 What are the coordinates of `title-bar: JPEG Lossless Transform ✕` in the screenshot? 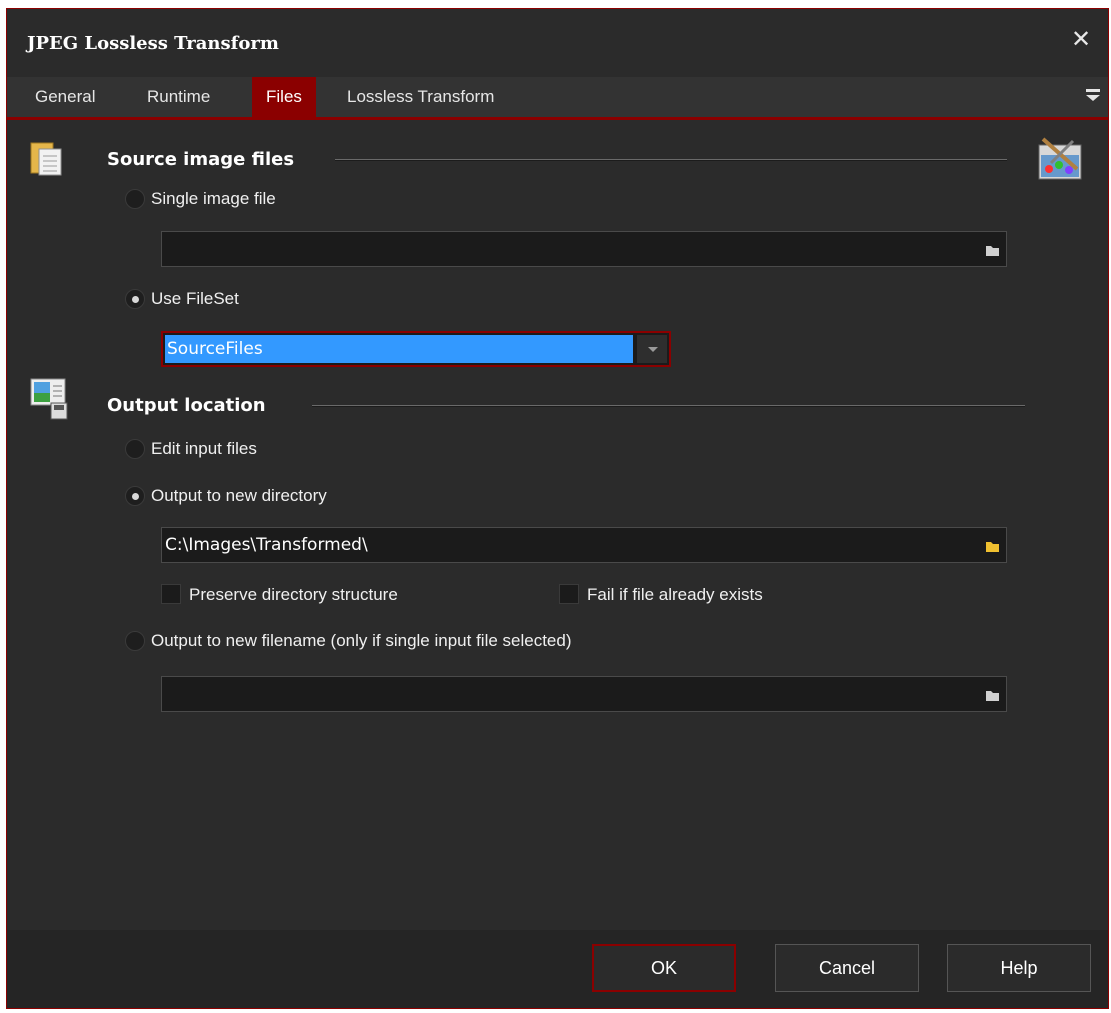 It's located at (557, 43).